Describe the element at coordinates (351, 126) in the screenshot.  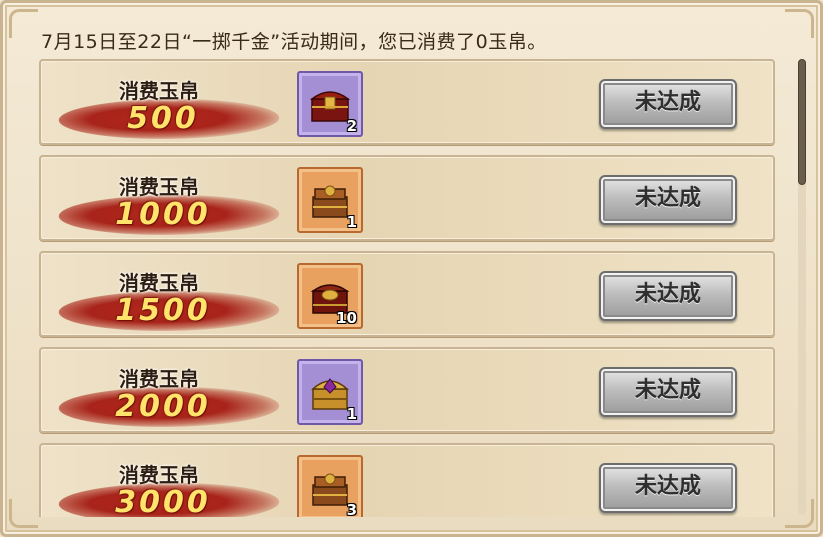
I see `item-count: 2` at that location.